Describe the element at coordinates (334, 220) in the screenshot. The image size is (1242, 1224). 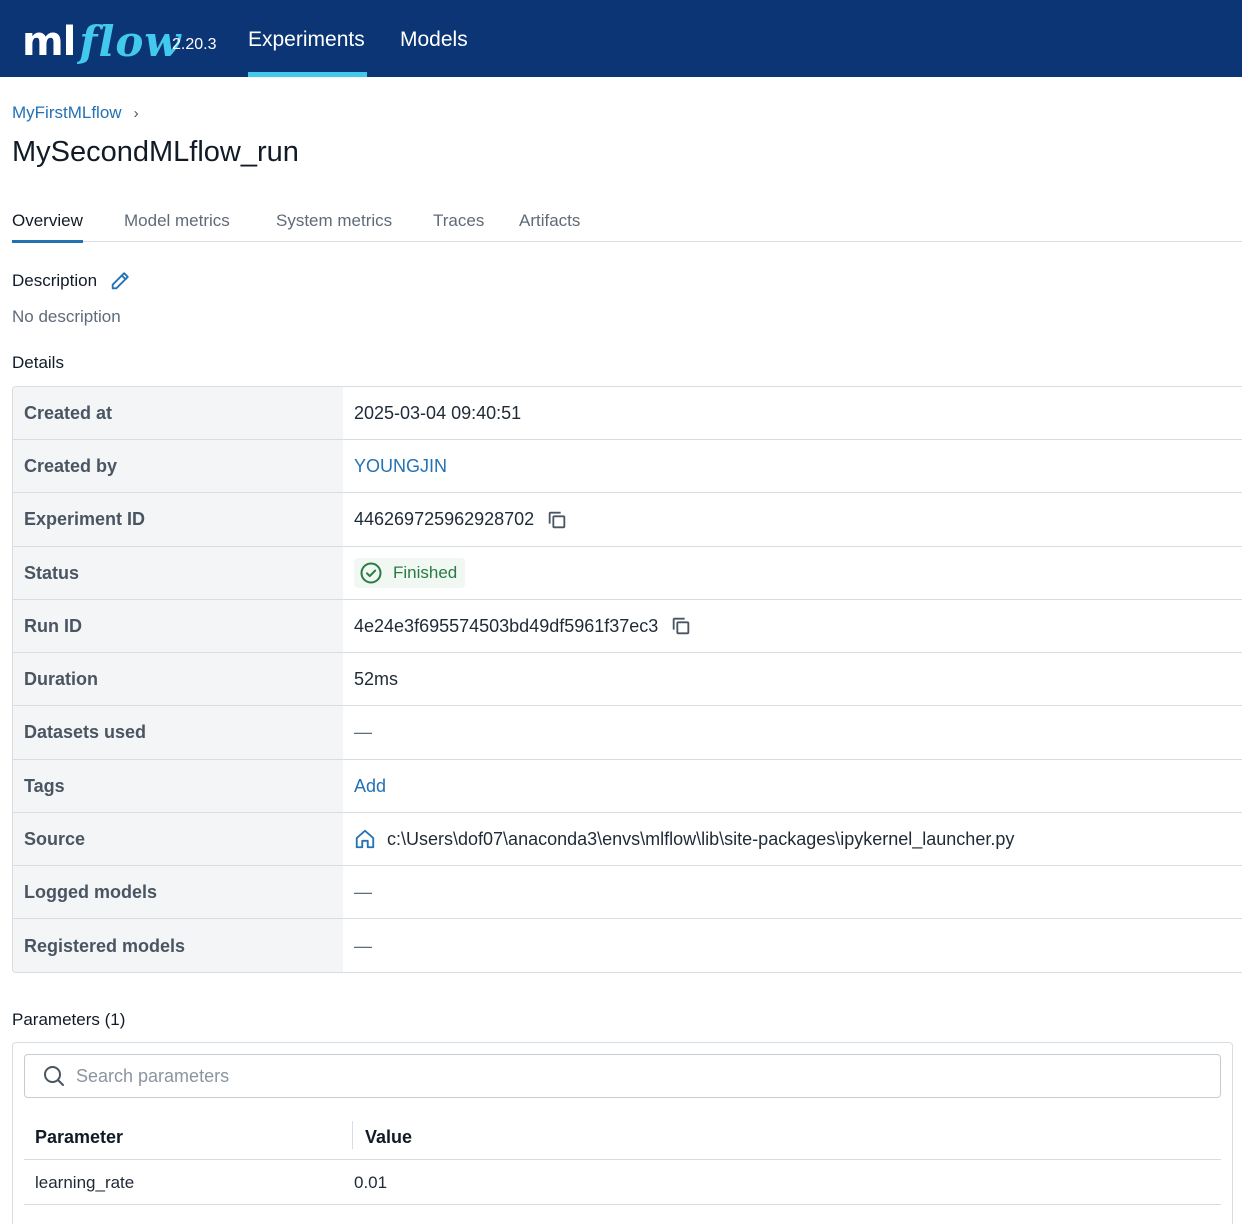
I see `tab-system-metrics-label: System metrics` at that location.